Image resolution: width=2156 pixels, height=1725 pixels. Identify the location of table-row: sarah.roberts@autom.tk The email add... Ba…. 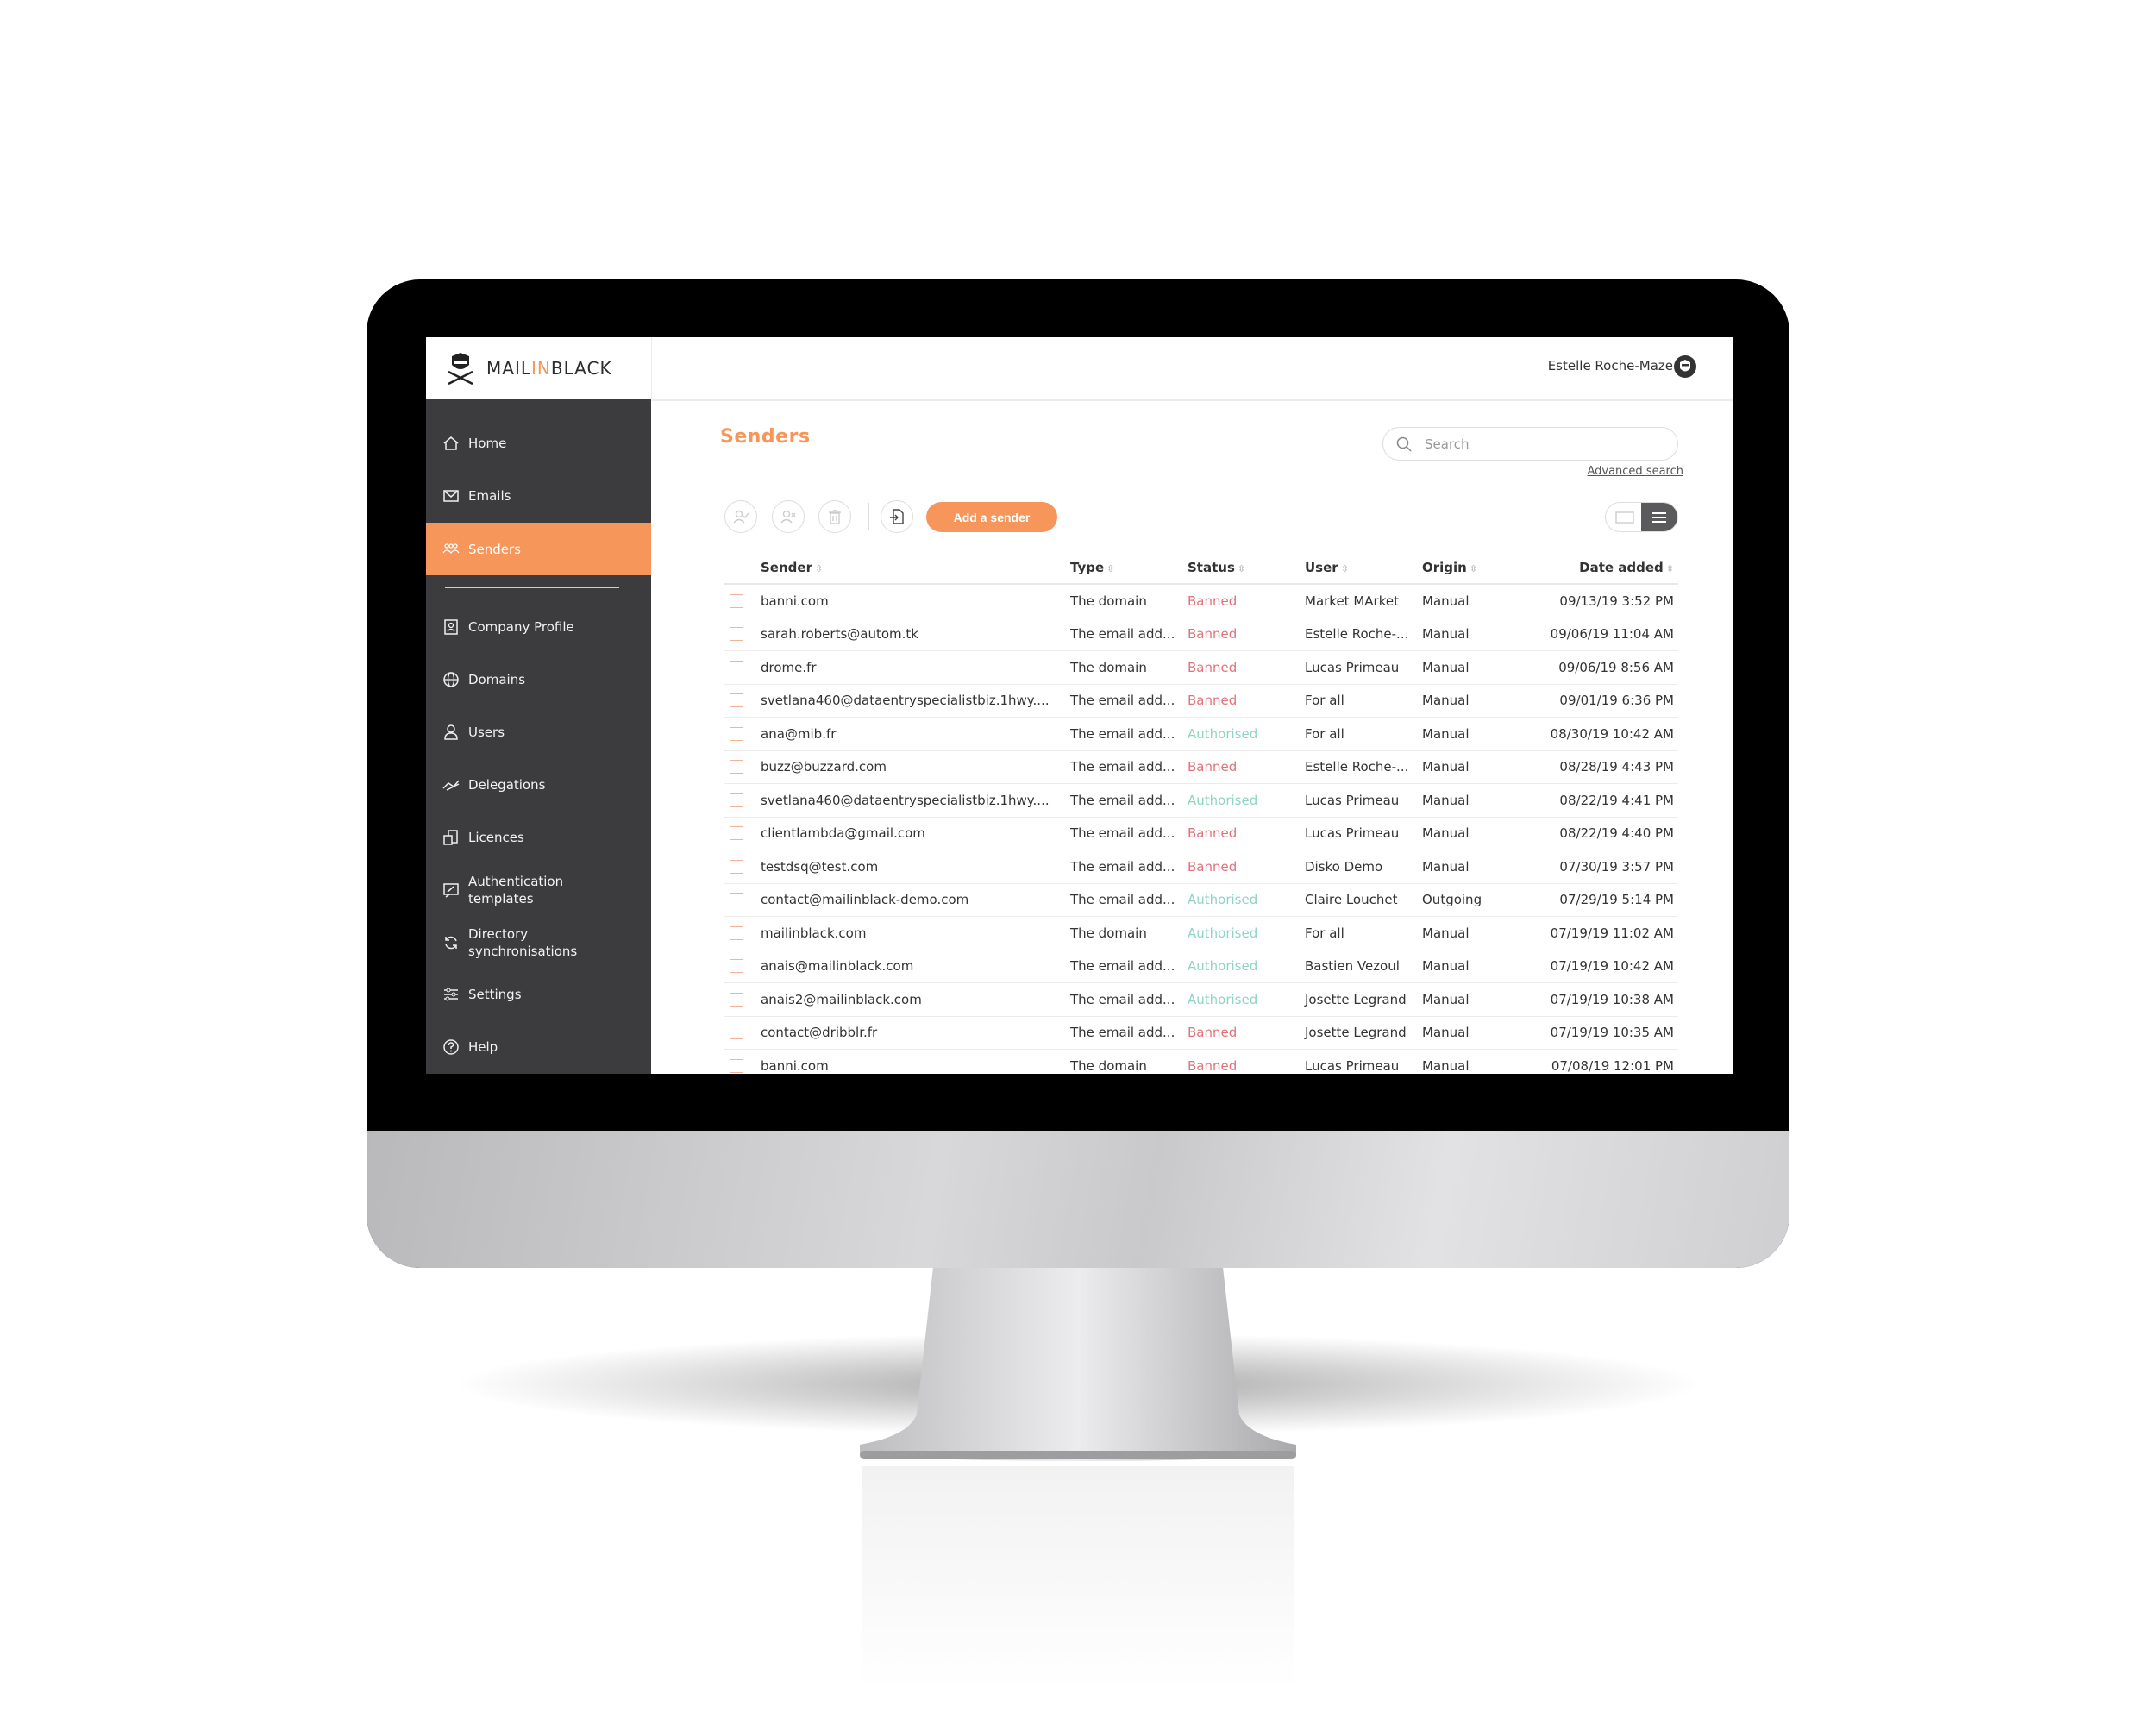
(1201, 634).